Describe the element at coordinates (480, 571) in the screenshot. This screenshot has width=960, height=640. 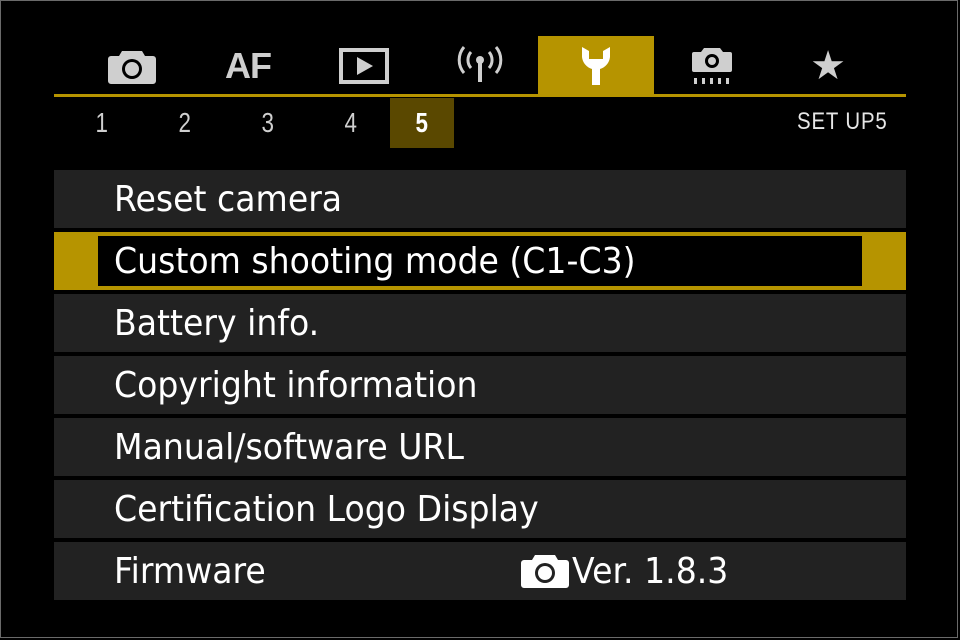
I see `menu-item-firmware: Firmware Ver. 1.8.3` at that location.